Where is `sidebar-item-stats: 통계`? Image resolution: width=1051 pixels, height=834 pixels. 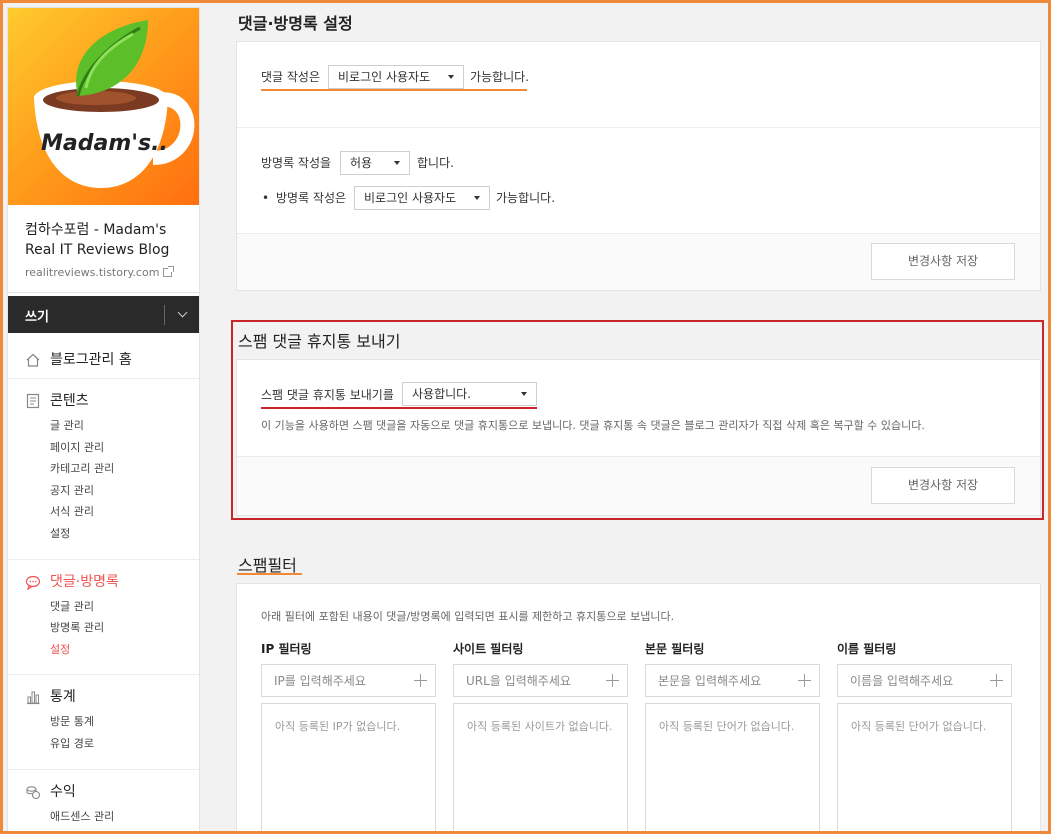 sidebar-item-stats: 통계 is located at coordinates (103, 697).